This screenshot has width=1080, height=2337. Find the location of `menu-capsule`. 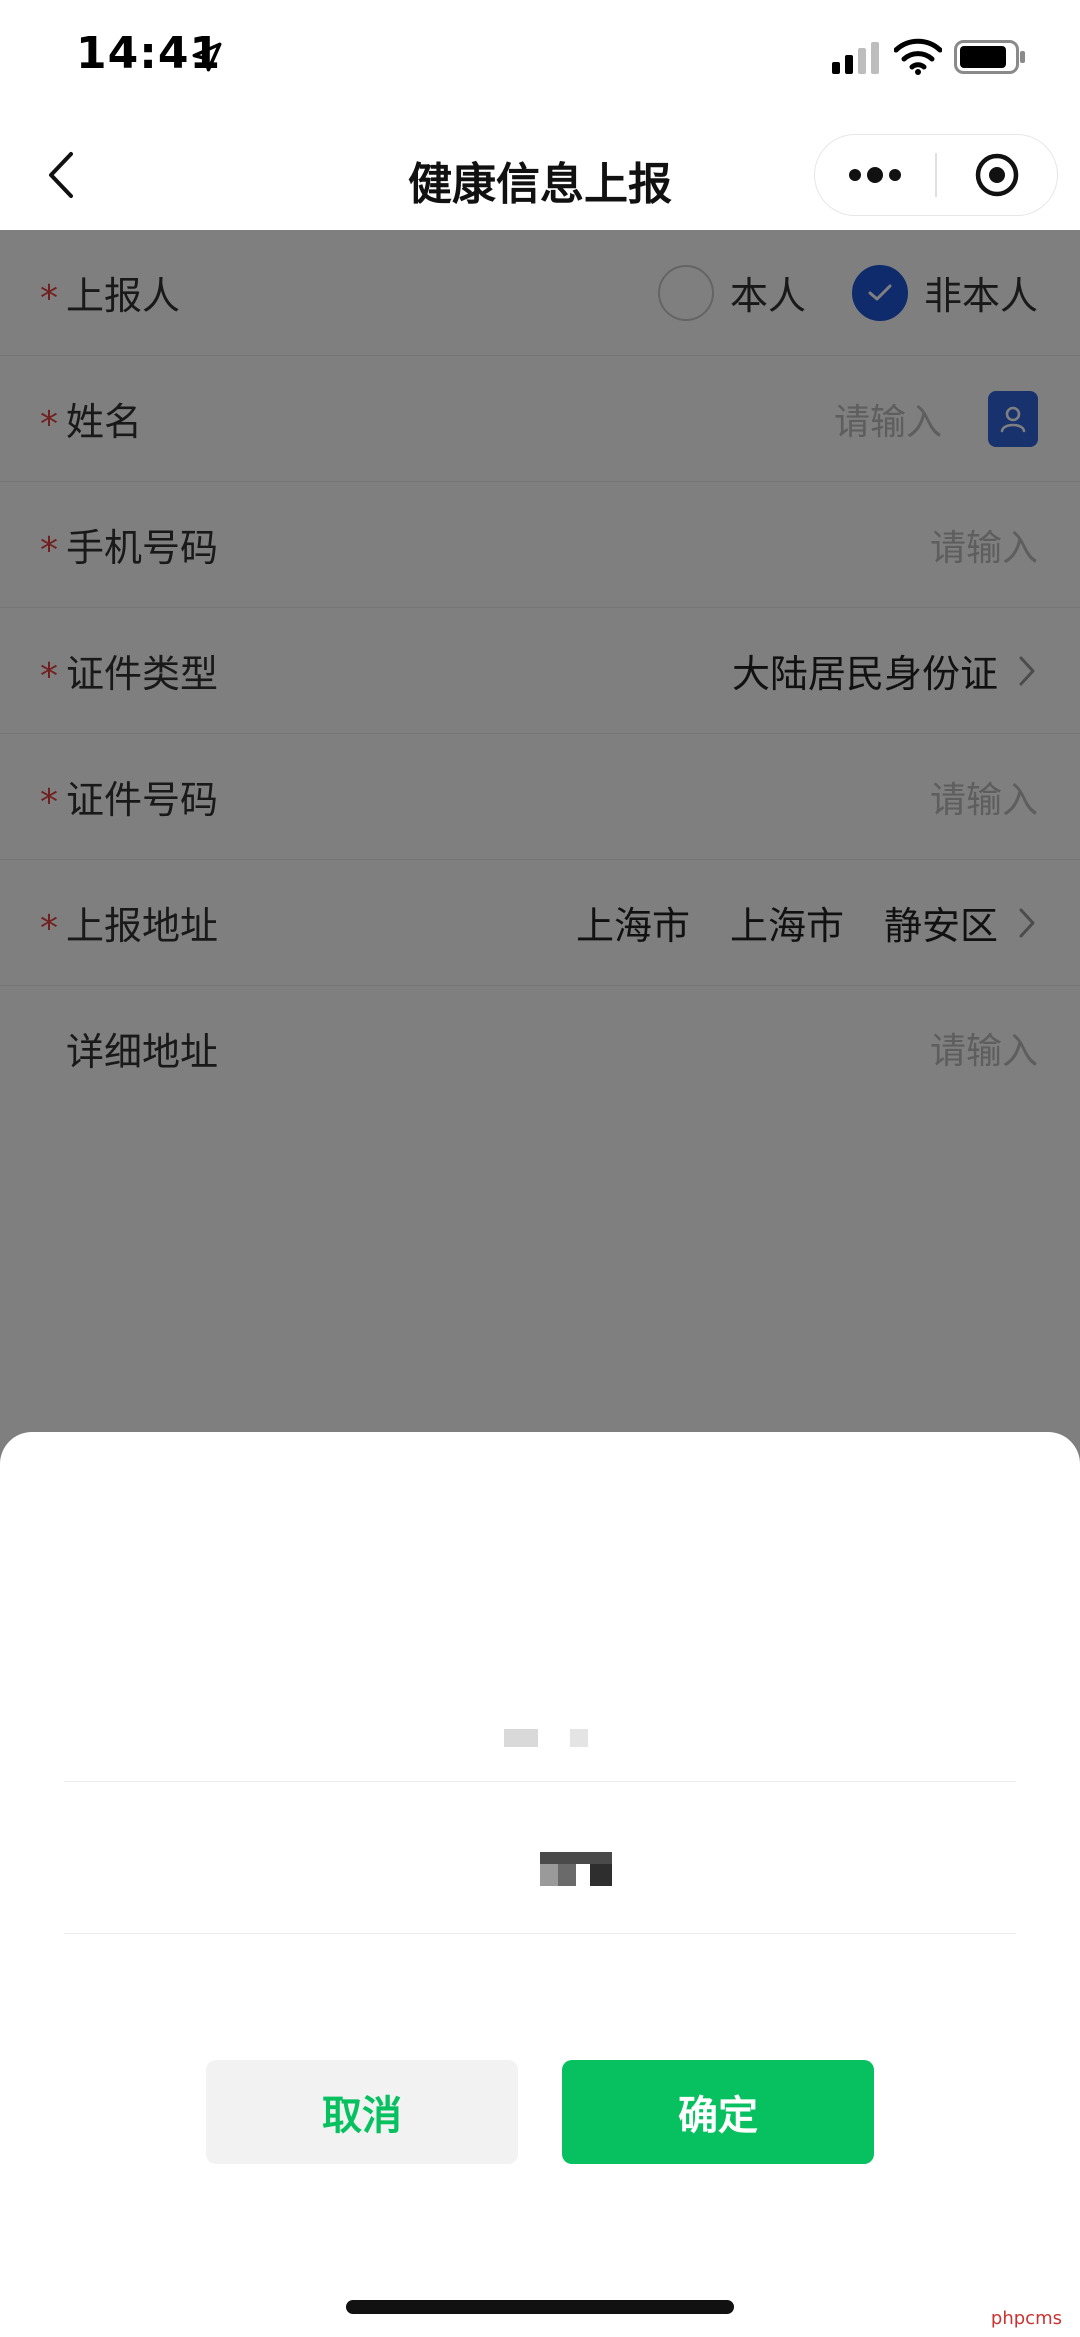

menu-capsule is located at coordinates (936, 175).